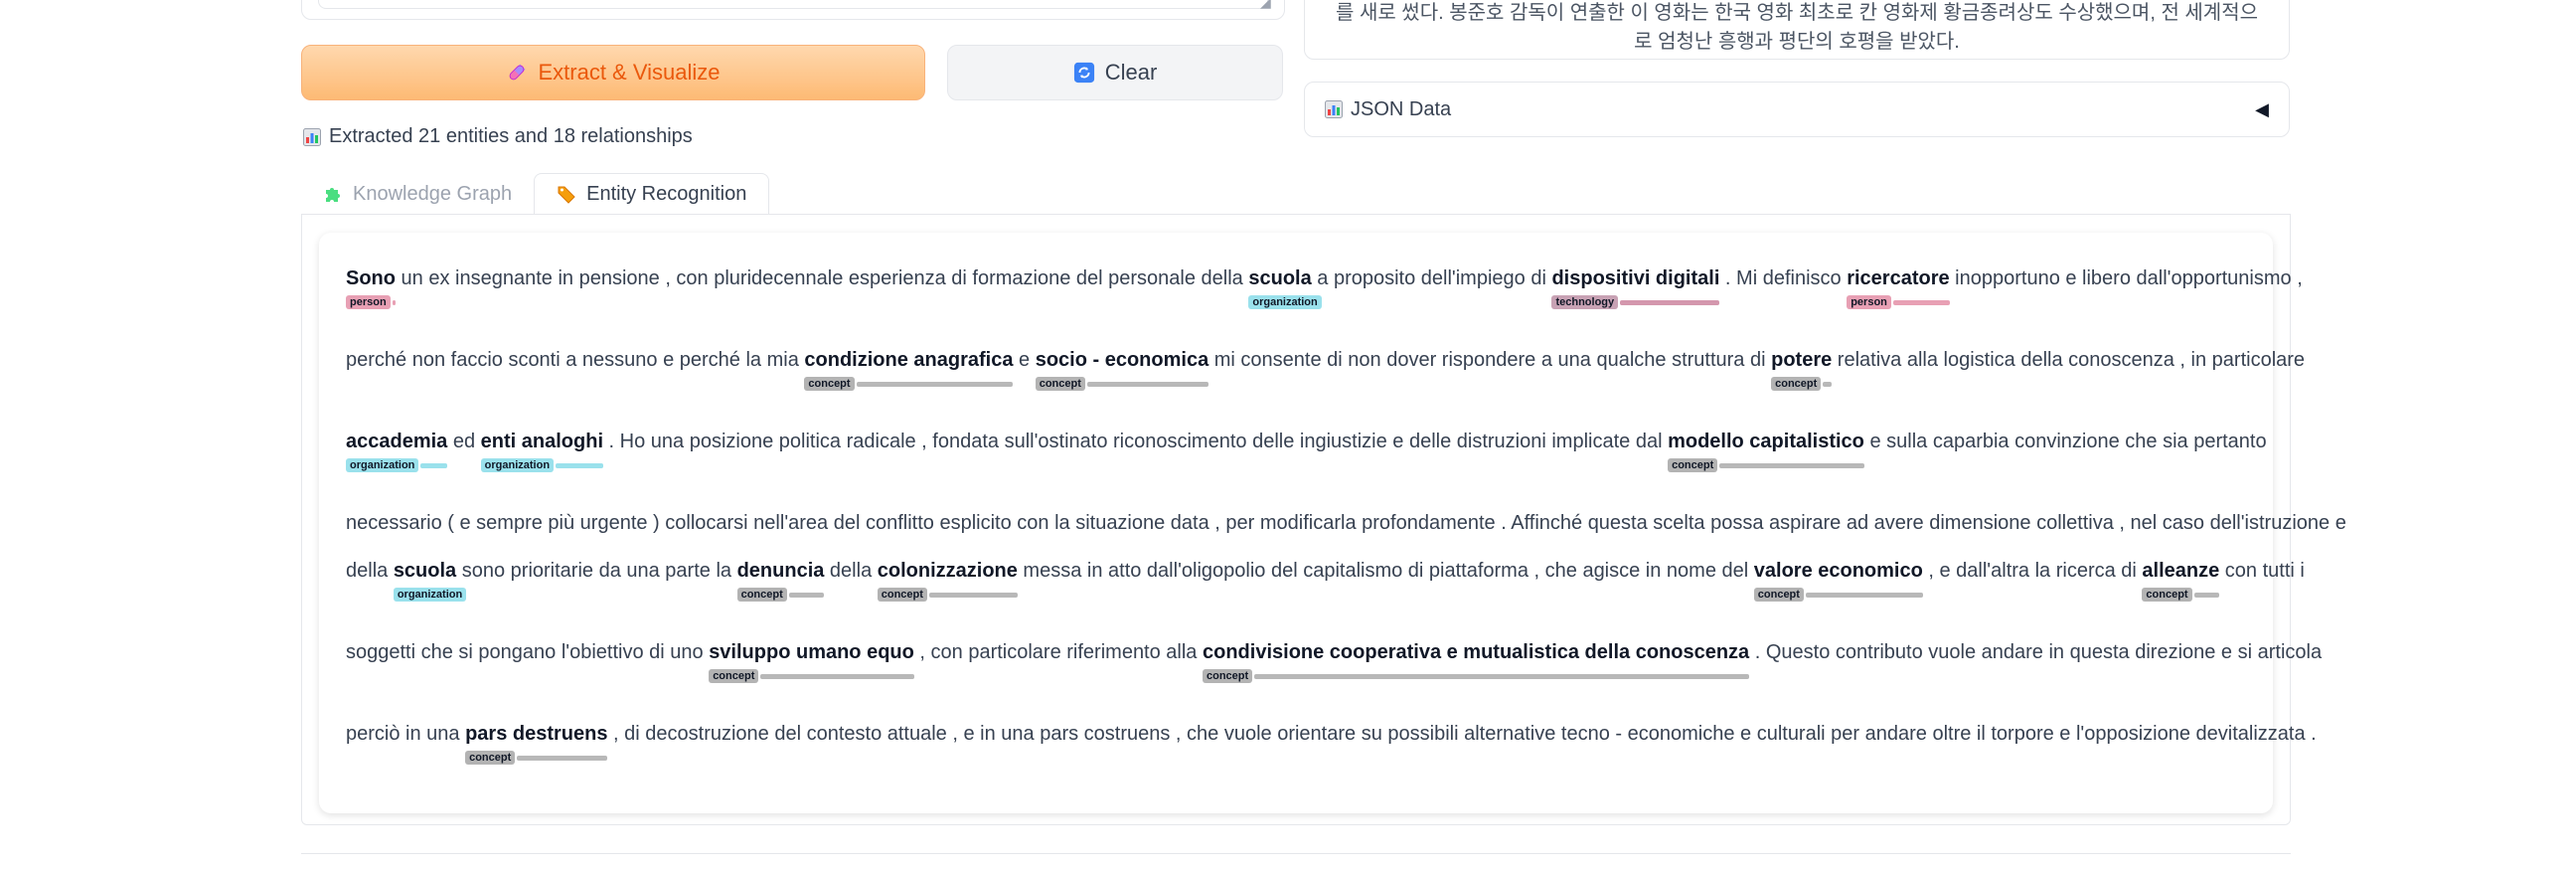 The height and width of the screenshot is (869, 2576). I want to click on resize-handle-icon: ◢, so click(1265, 4).